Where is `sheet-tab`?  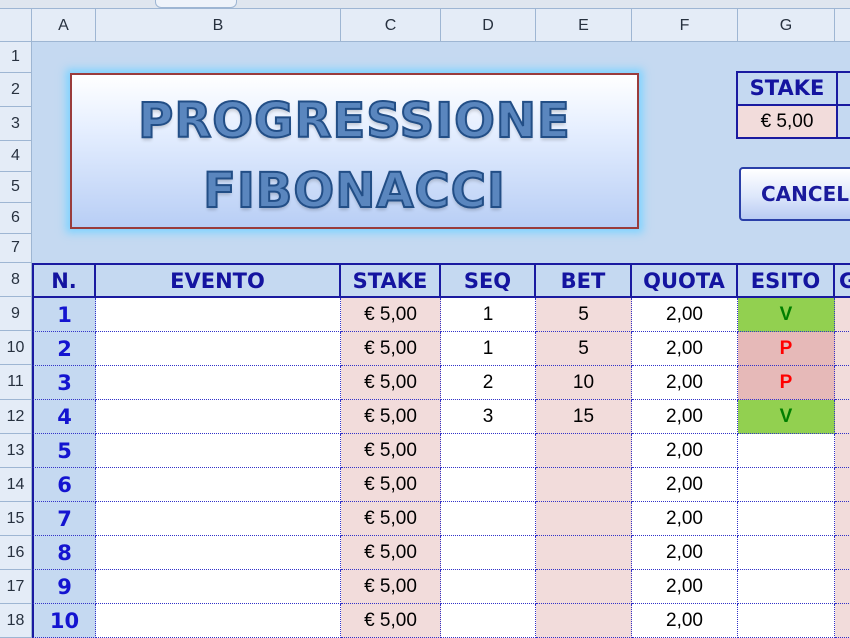
sheet-tab is located at coordinates (196, 4).